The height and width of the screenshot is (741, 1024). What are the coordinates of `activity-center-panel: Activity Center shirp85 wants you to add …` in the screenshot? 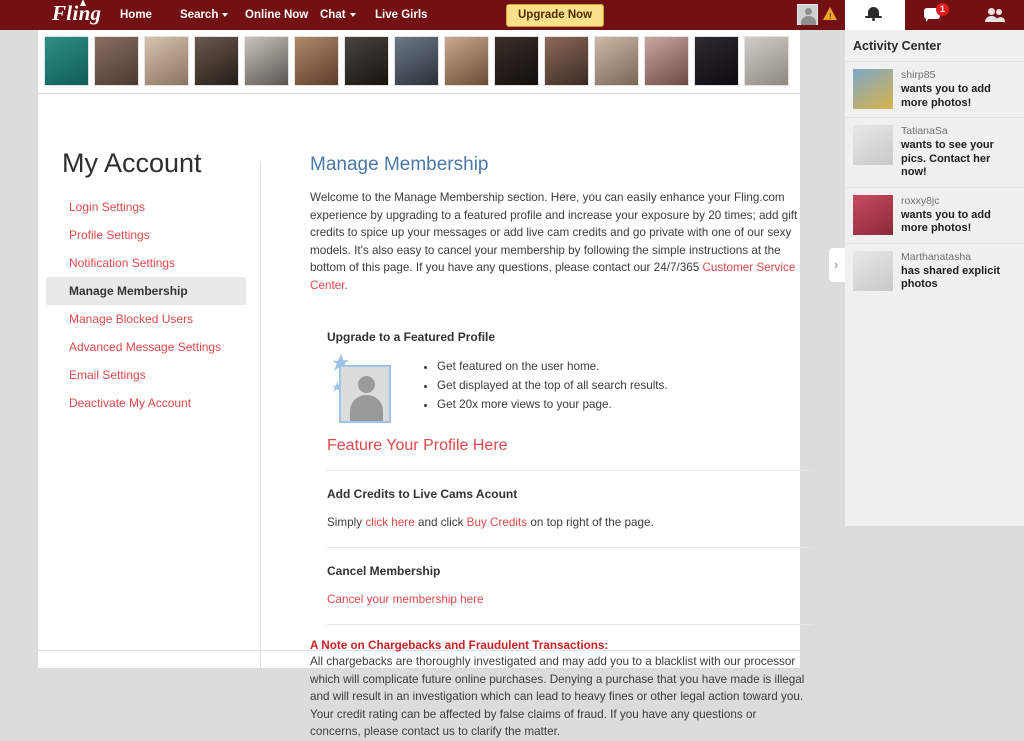 It's located at (934, 278).